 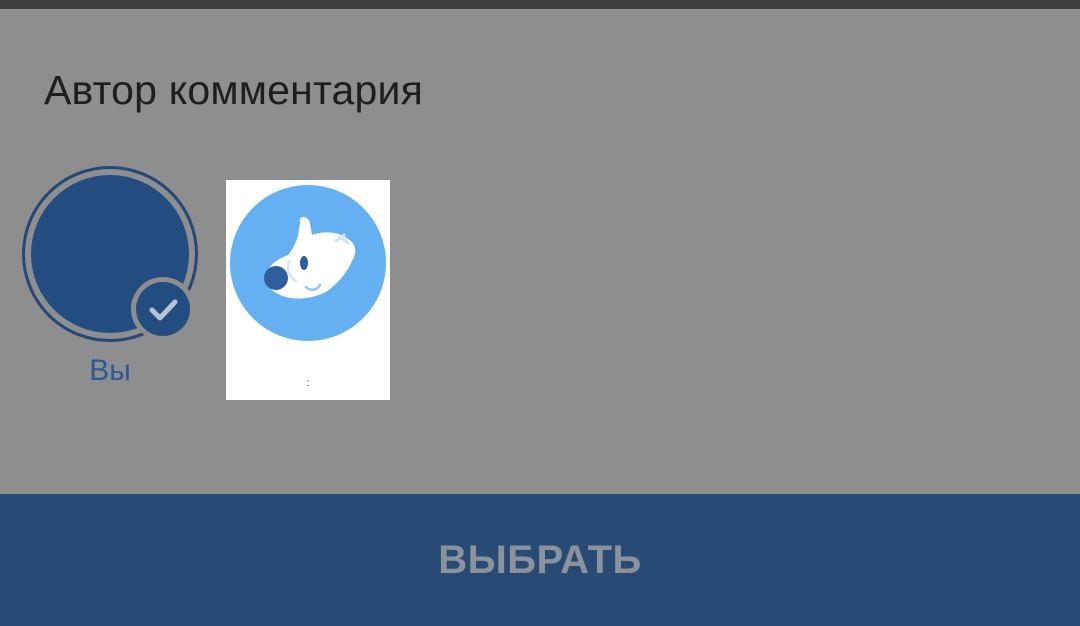 I want to click on author-option-label: :, so click(x=308, y=383).